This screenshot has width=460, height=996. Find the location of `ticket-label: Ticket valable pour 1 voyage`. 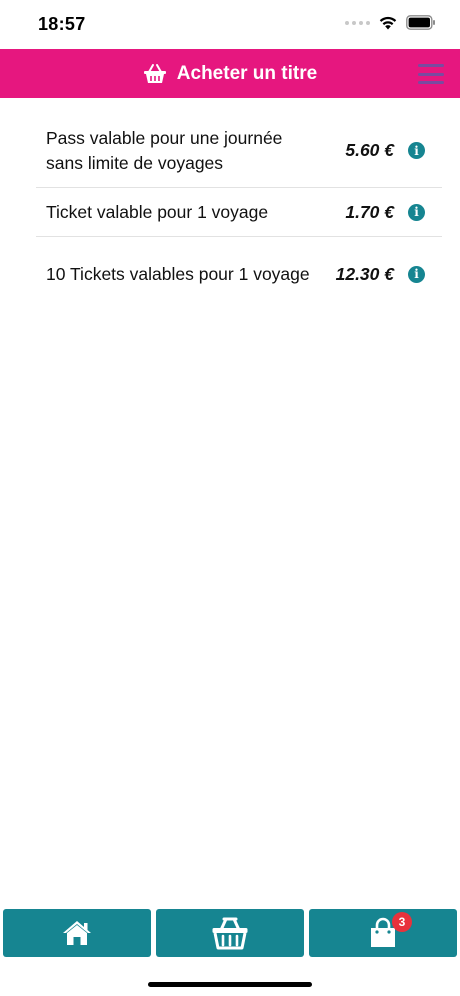

ticket-label: Ticket valable pour 1 voyage is located at coordinates (157, 211).